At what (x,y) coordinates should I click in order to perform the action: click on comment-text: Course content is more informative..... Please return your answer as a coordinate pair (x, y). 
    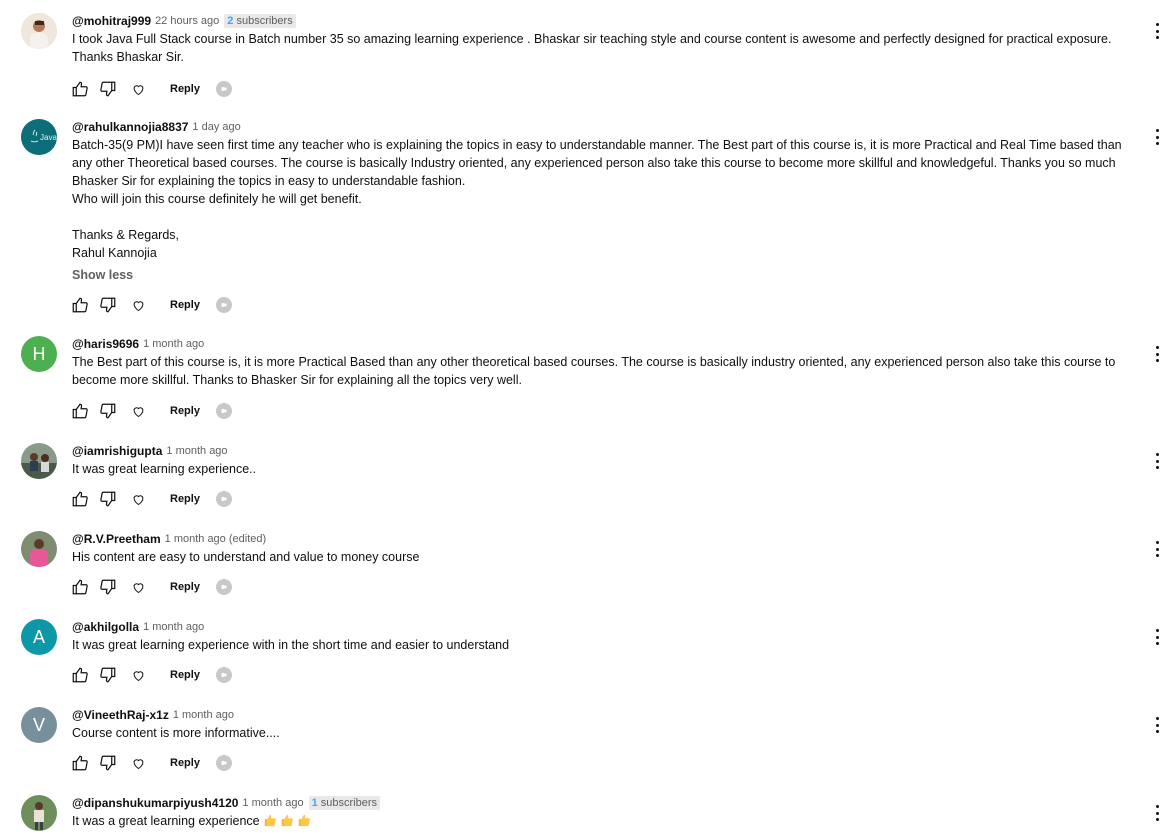
    Looking at the image, I should click on (176, 733).